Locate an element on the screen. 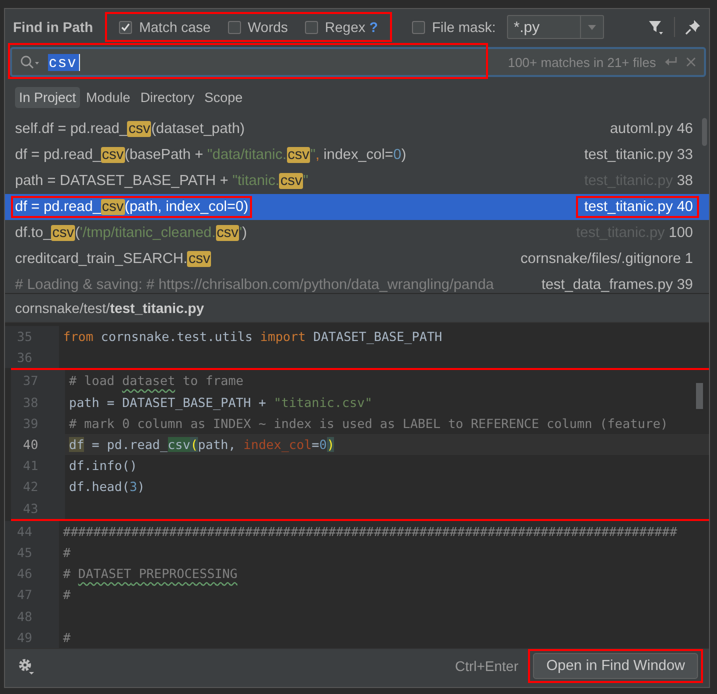 The width and height of the screenshot is (717, 694). scope-tab: In Project is located at coordinates (47, 97).